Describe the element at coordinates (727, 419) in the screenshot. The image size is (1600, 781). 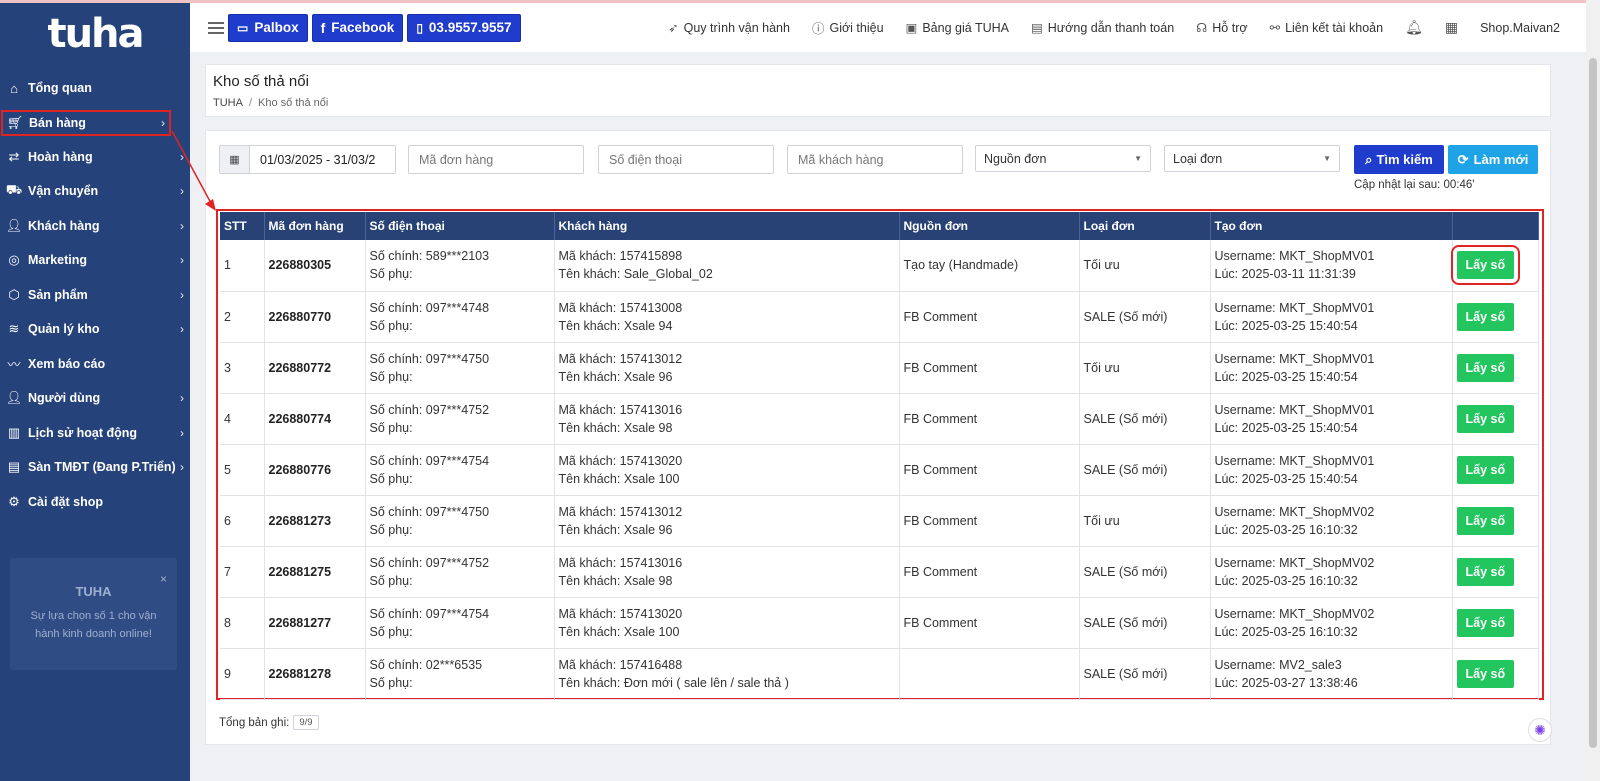
I see `customer-cell: Mã khách: 157413016 Tên khách: Xsale 98` at that location.